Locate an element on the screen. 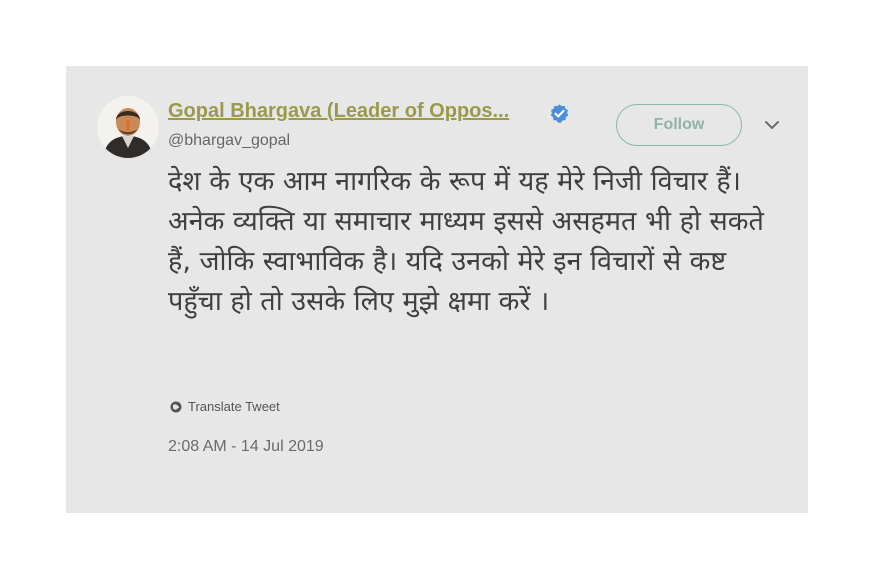 Image resolution: width=875 pixels, height=583 pixels. avatar is located at coordinates (128, 127).